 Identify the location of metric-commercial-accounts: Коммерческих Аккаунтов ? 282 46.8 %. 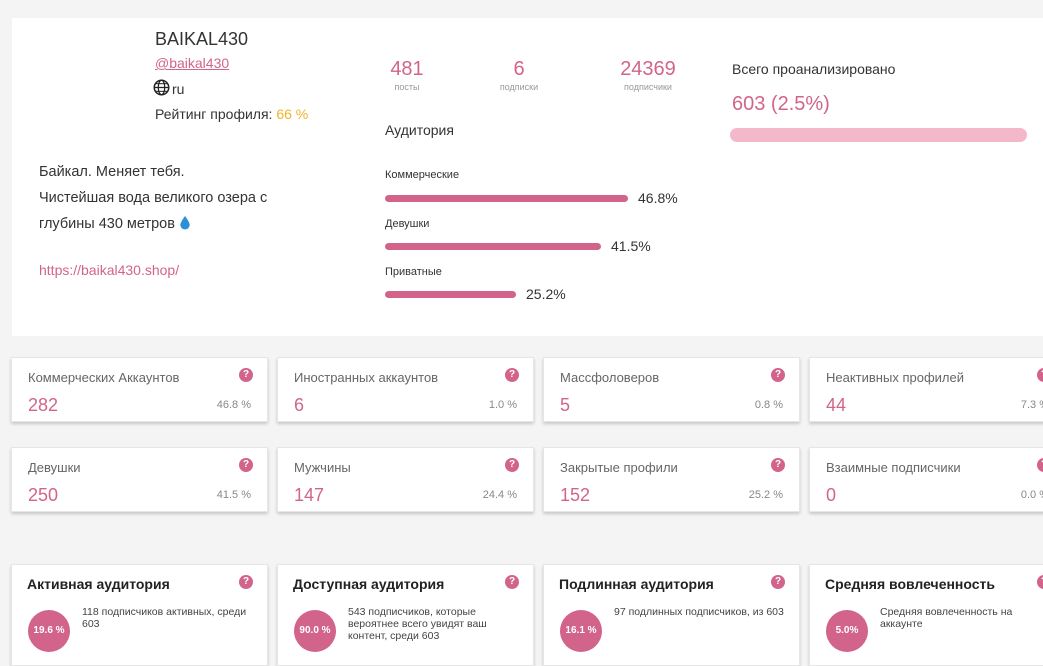
(139, 389).